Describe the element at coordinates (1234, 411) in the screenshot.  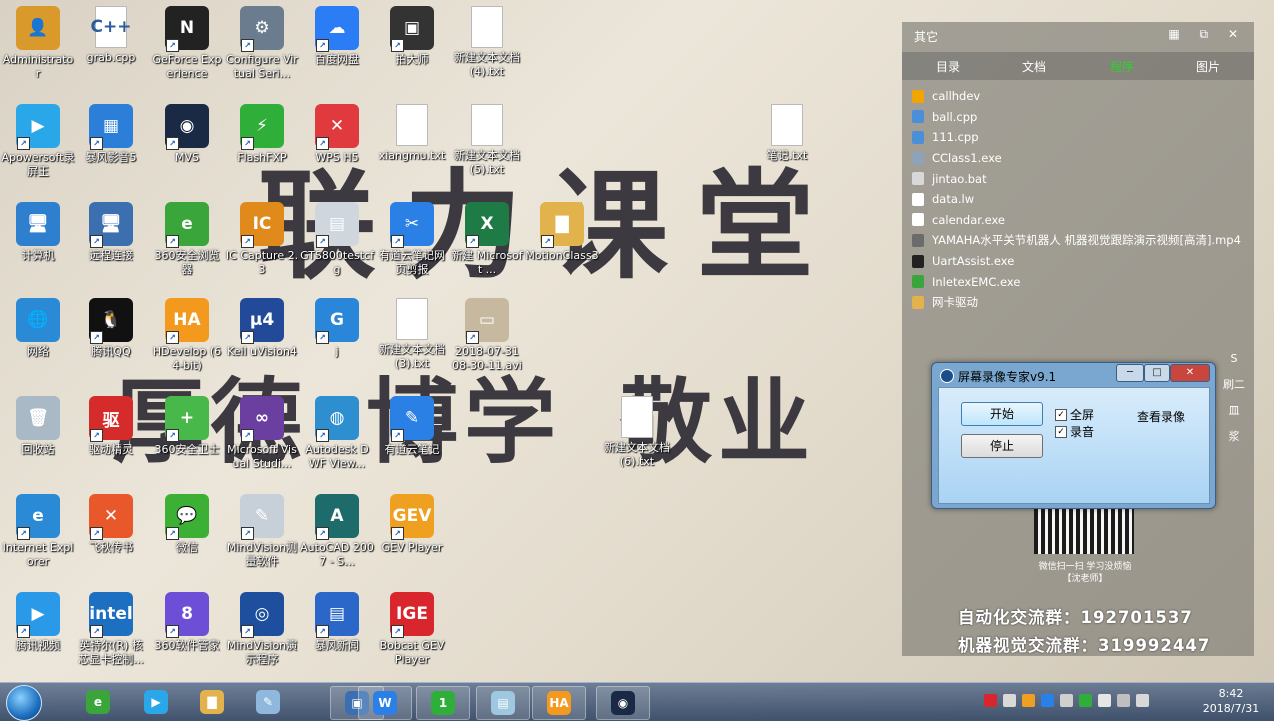
I see `rail-item: 皿` at that location.